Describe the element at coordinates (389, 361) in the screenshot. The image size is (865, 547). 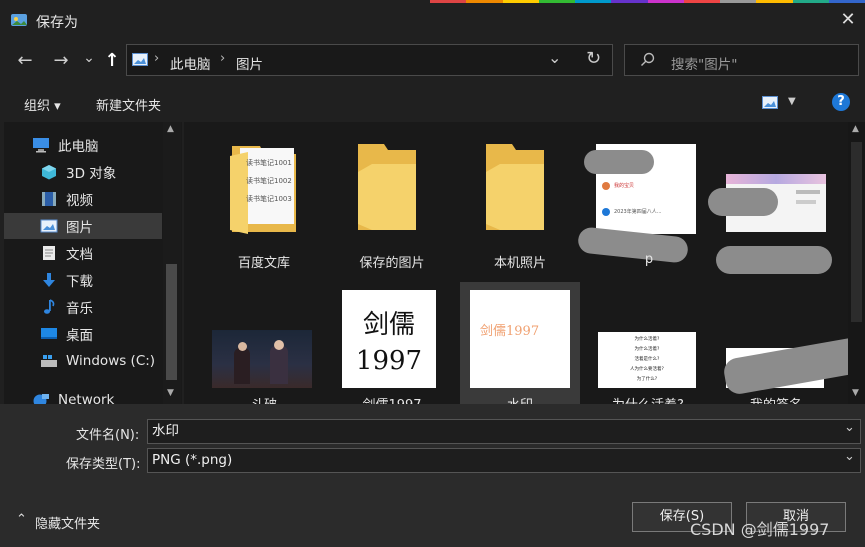
I see `calligraphy-line: 1997` at that location.